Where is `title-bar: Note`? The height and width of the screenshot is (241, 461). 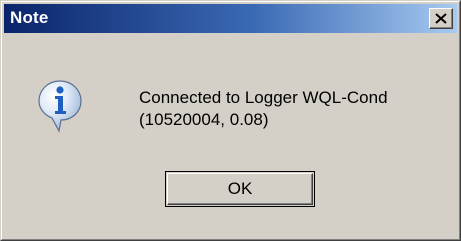 title-bar: Note is located at coordinates (230, 18).